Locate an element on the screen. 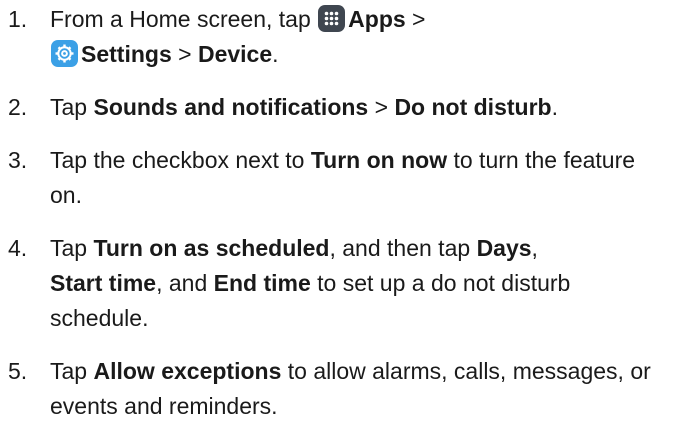 This screenshot has height=438, width=673. step-text-run: Tap the checkbox next to is located at coordinates (180, 160).